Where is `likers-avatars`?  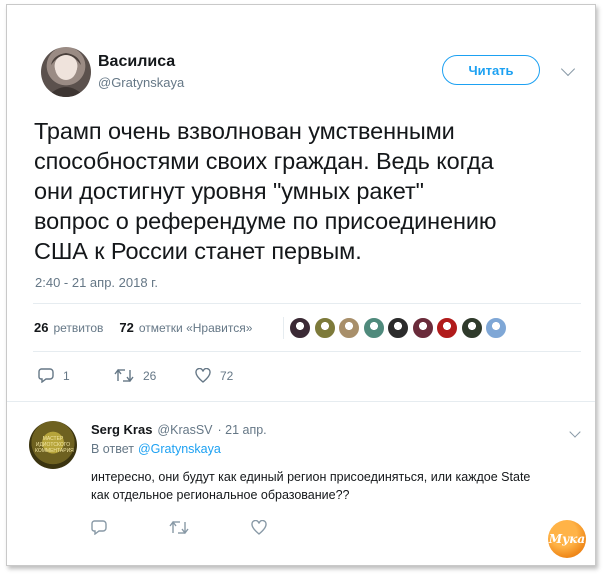
likers-avatars is located at coordinates (398, 328).